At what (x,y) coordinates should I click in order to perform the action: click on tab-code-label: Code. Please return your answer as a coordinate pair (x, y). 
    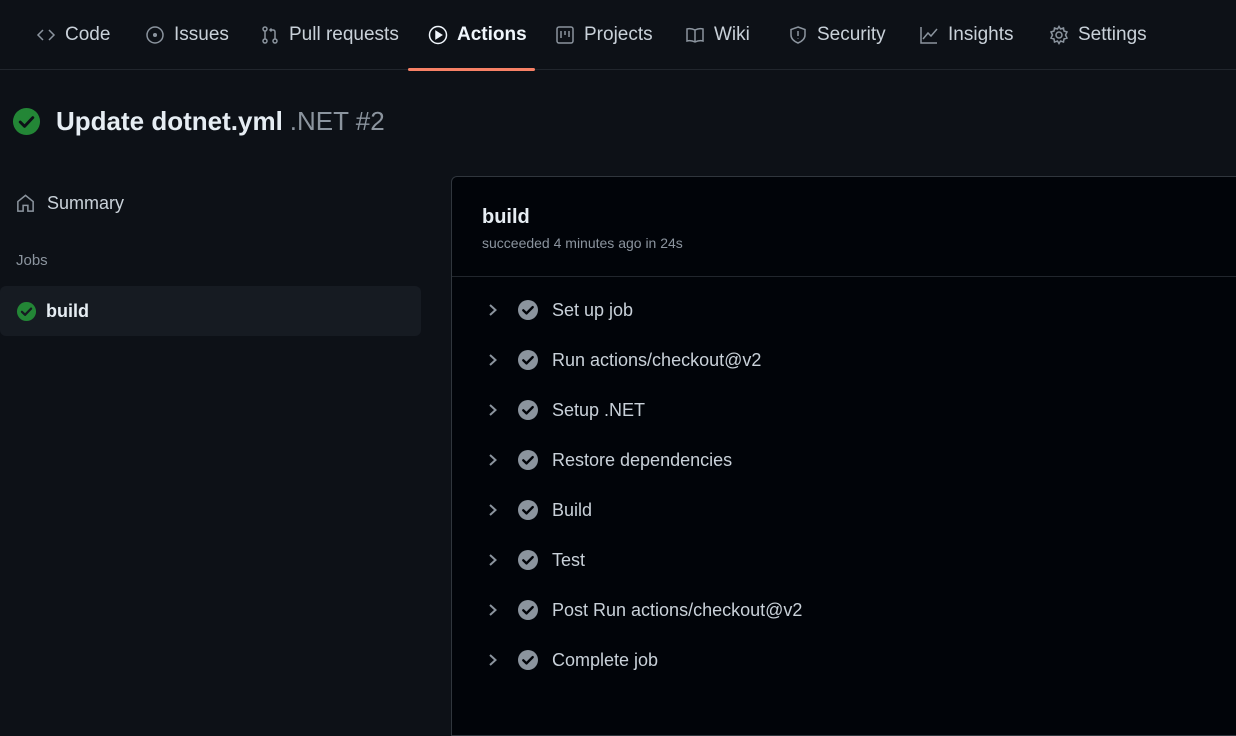
    Looking at the image, I should click on (88, 34).